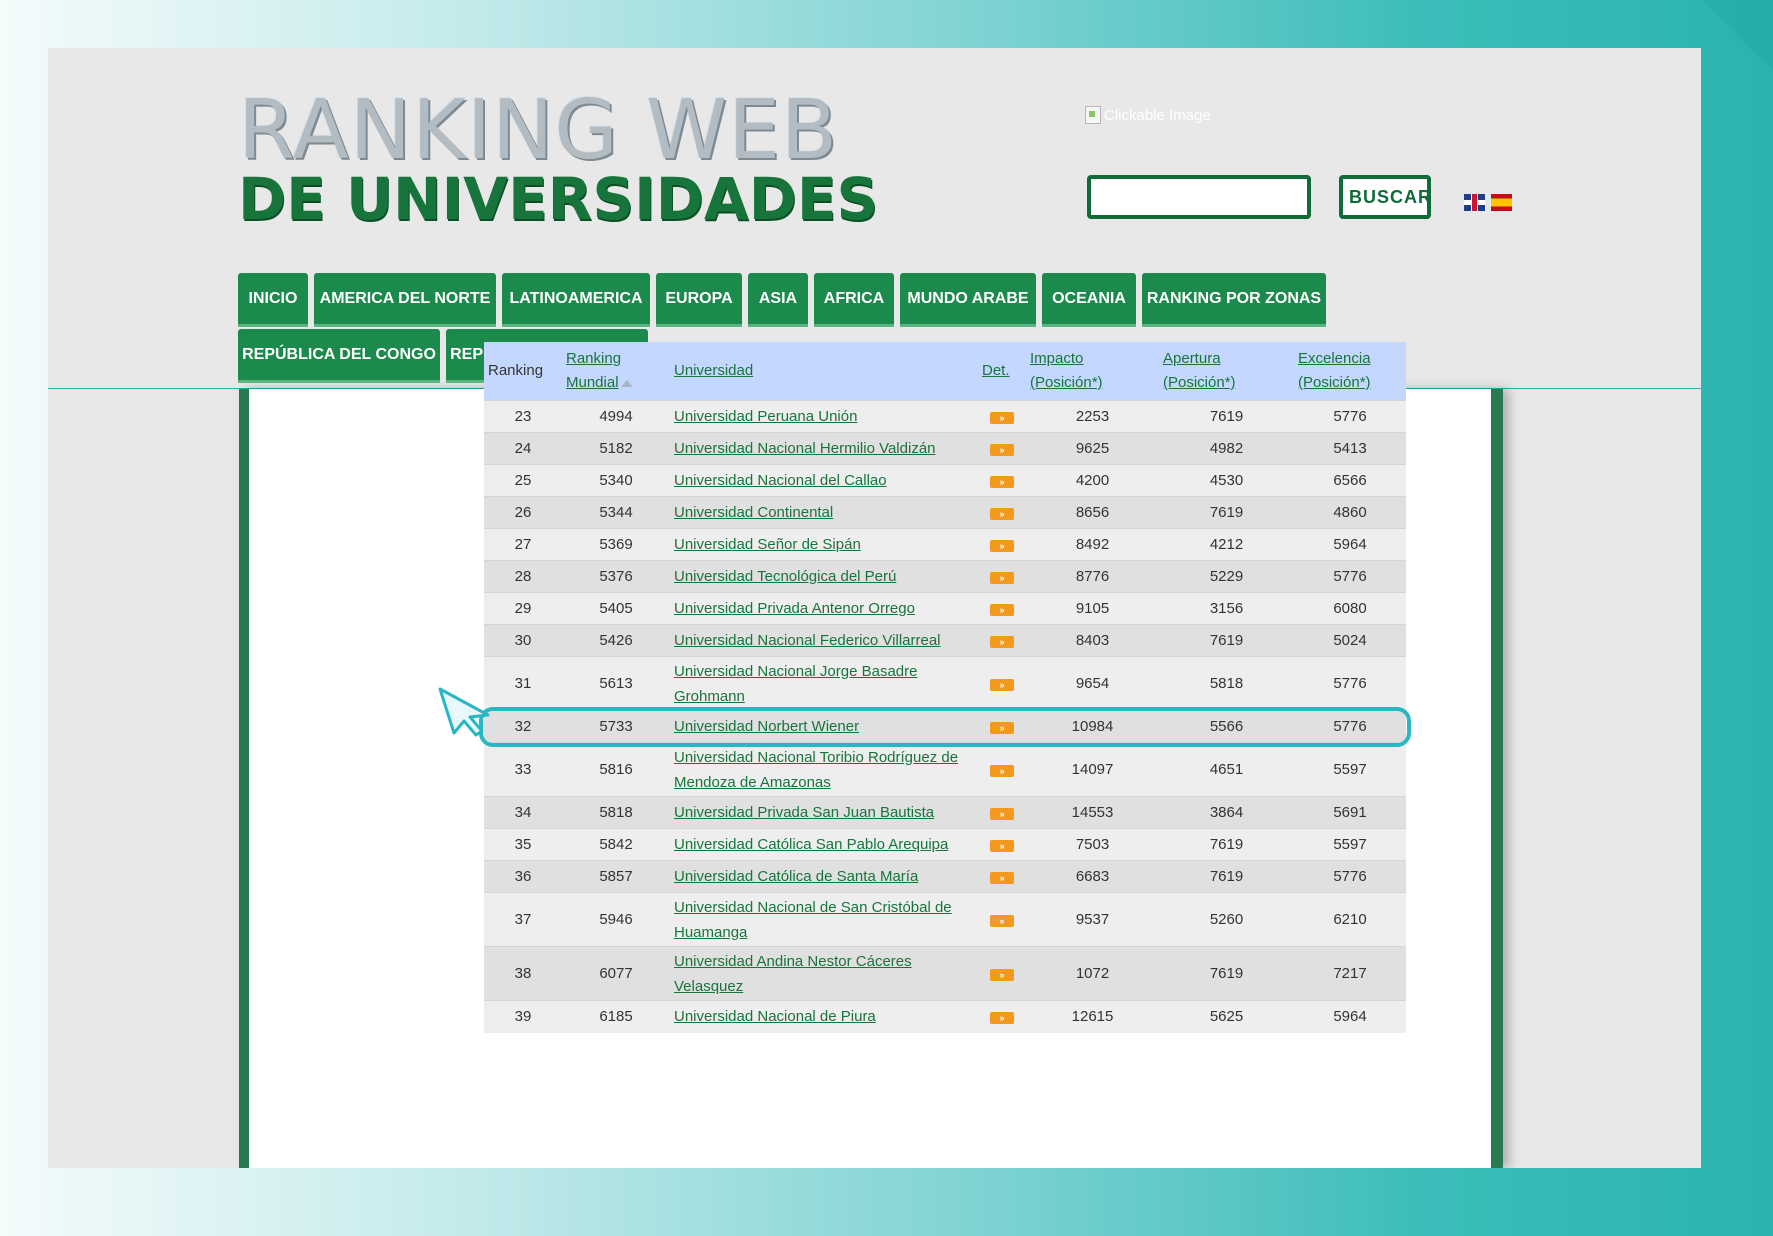 Image resolution: width=1773 pixels, height=1236 pixels. I want to click on tab-oceania: OCEANIA, so click(1089, 300).